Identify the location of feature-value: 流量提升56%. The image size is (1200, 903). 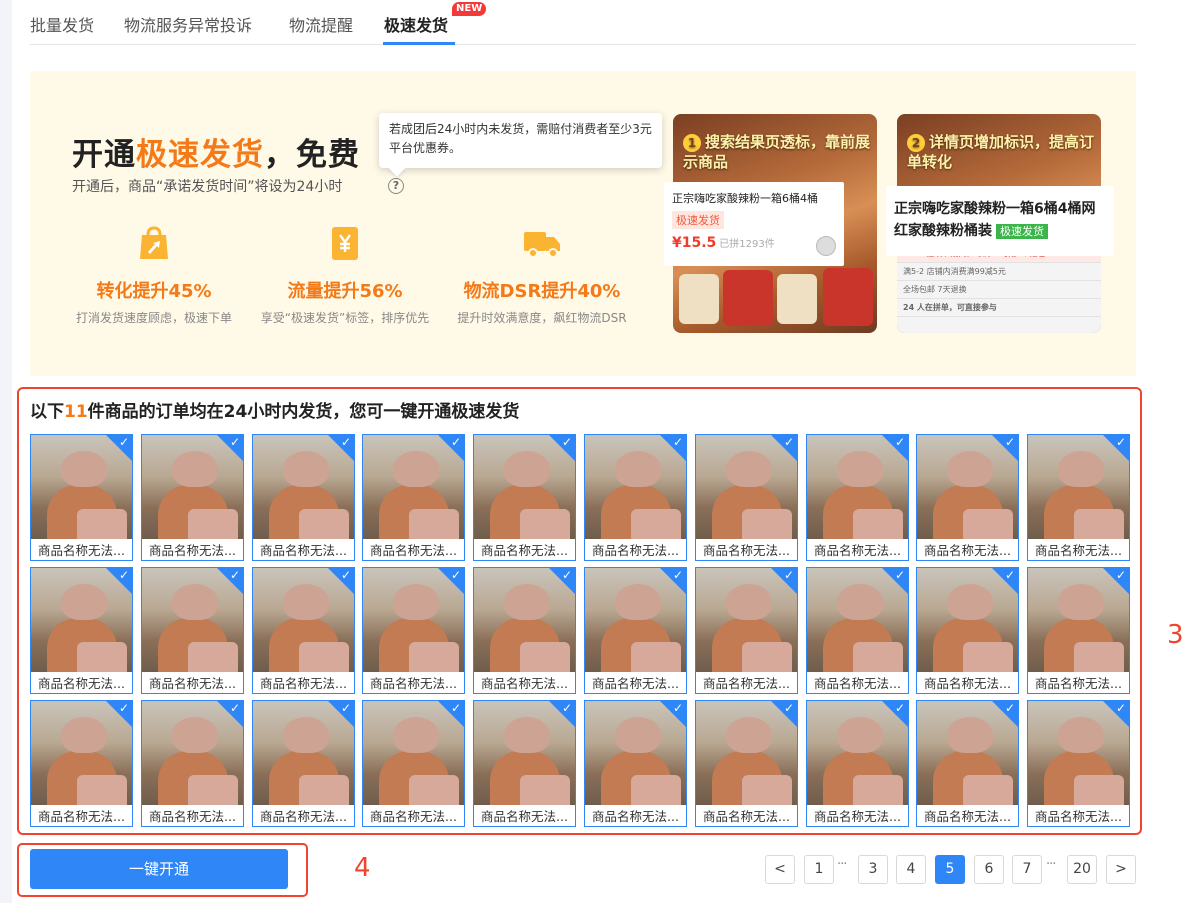
(345, 291).